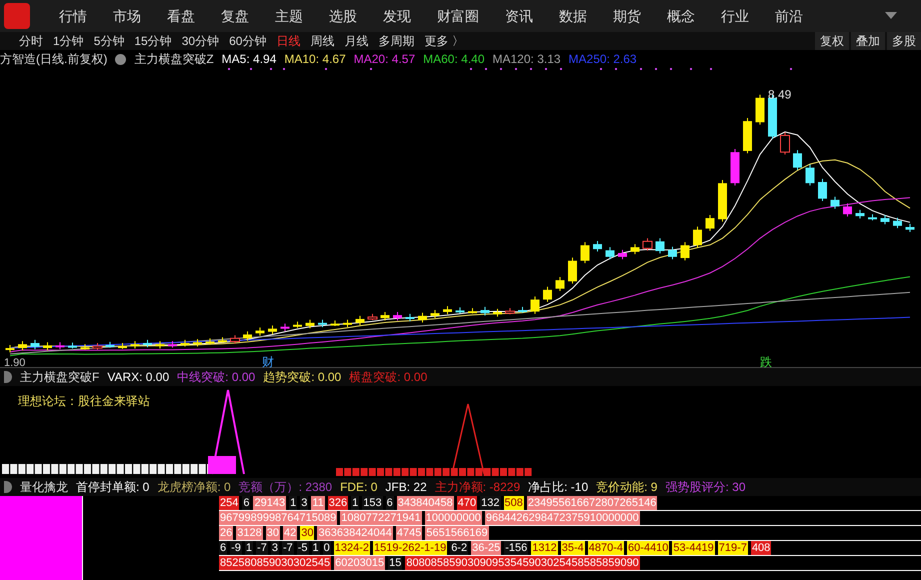 The height and width of the screenshot is (580, 921). Describe the element at coordinates (356, 41) in the screenshot. I see `period-tab: 月线` at that location.